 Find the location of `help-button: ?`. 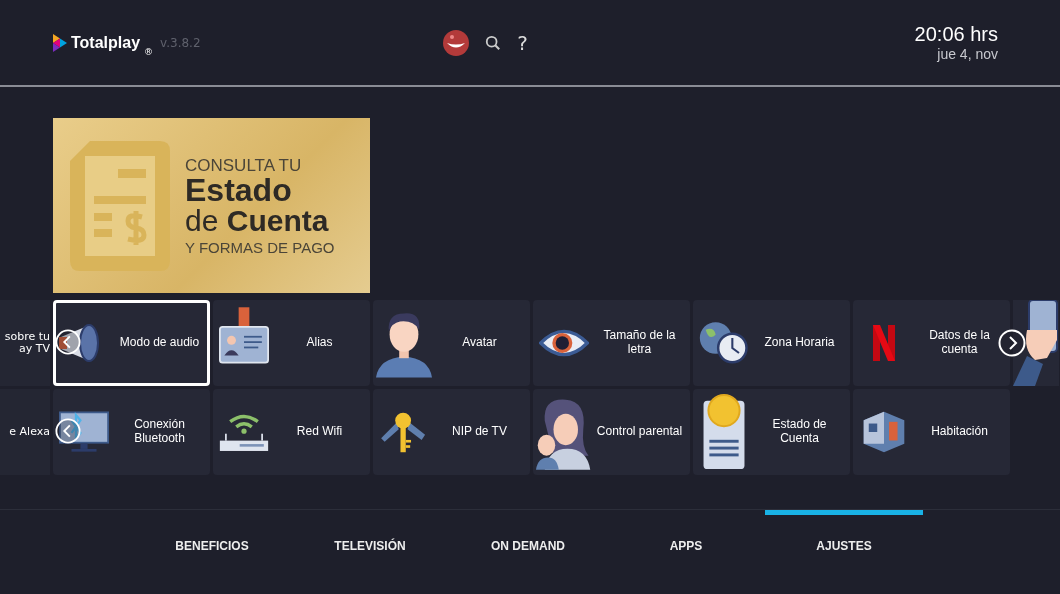

help-button: ? is located at coordinates (522, 42).